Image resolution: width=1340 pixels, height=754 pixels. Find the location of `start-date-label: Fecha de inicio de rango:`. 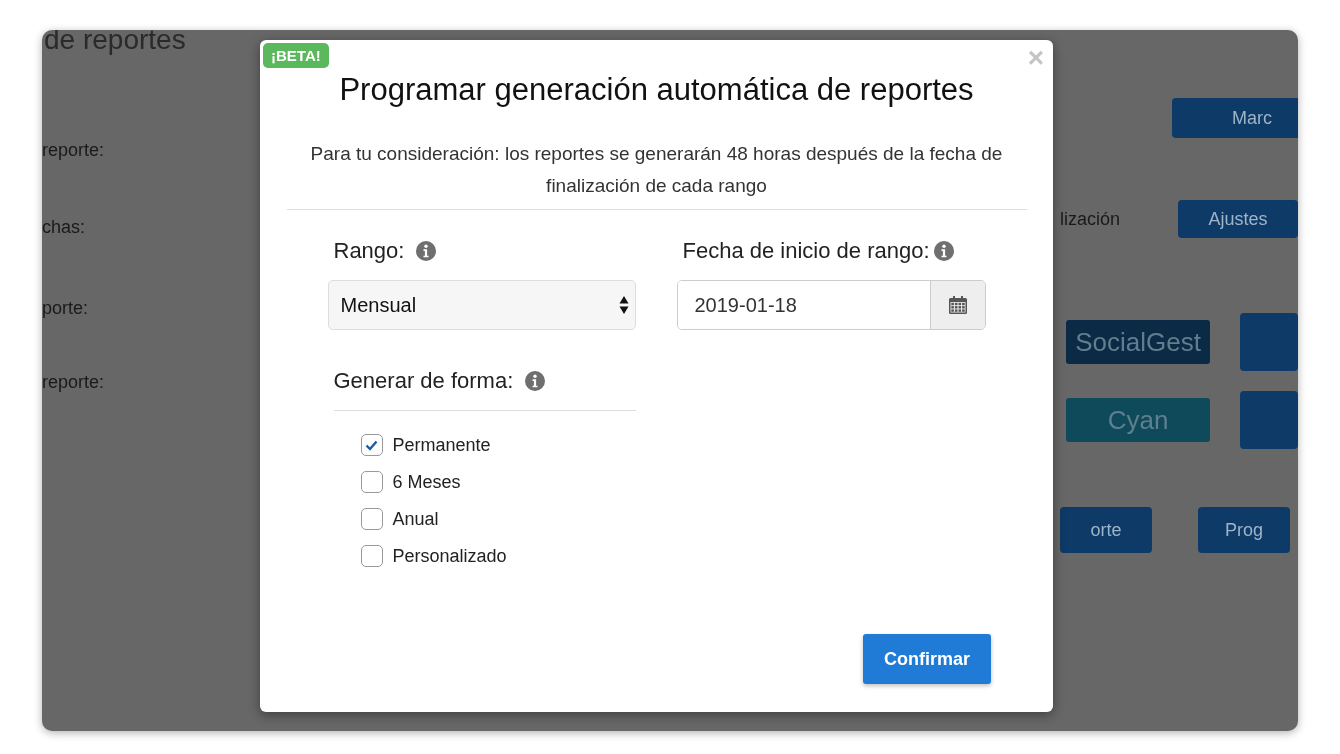

start-date-label: Fecha de inicio de rango: is located at coordinates (806, 251).